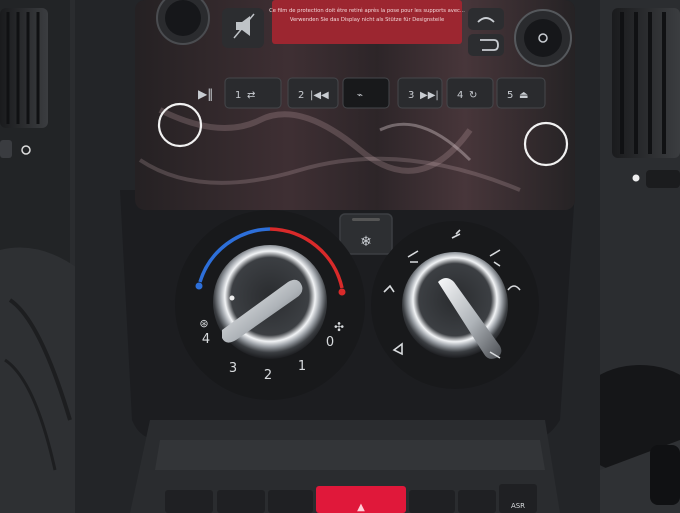  Describe the element at coordinates (646, 83) in the screenshot. I see `right-air-vent` at that location.